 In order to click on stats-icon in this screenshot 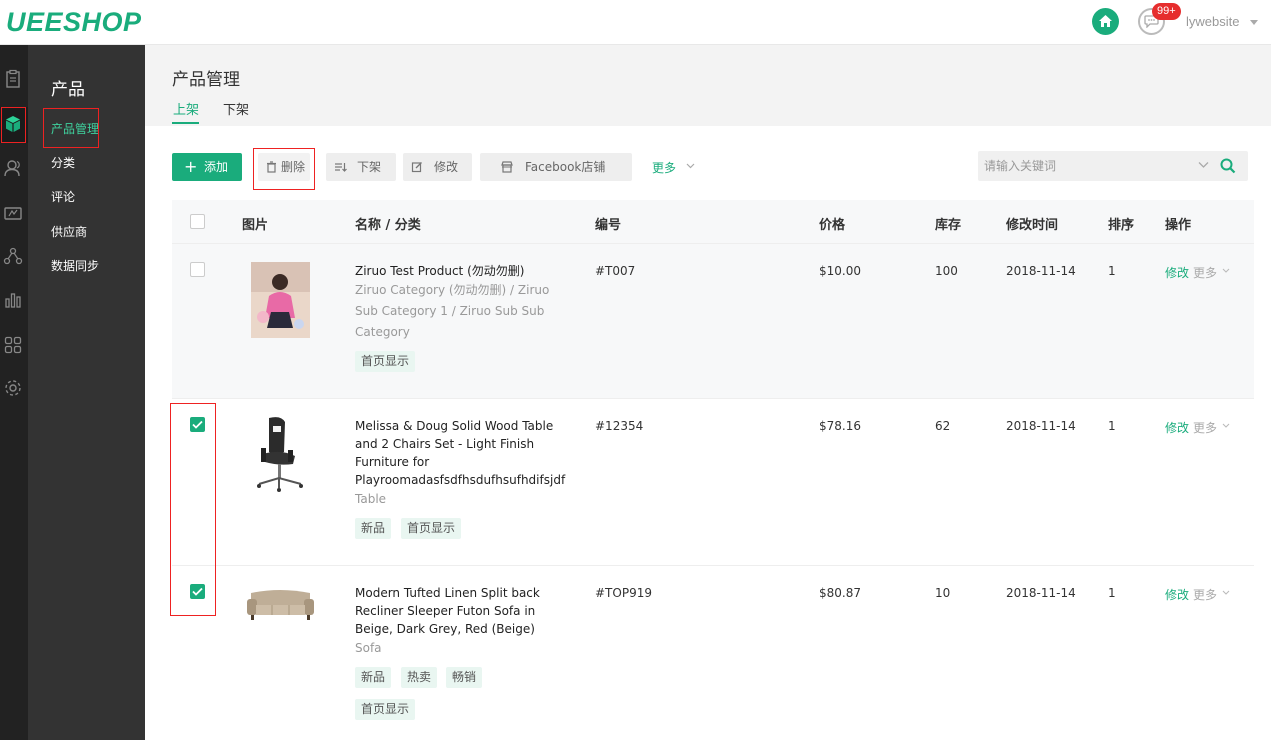, I will do `click(13, 300)`.